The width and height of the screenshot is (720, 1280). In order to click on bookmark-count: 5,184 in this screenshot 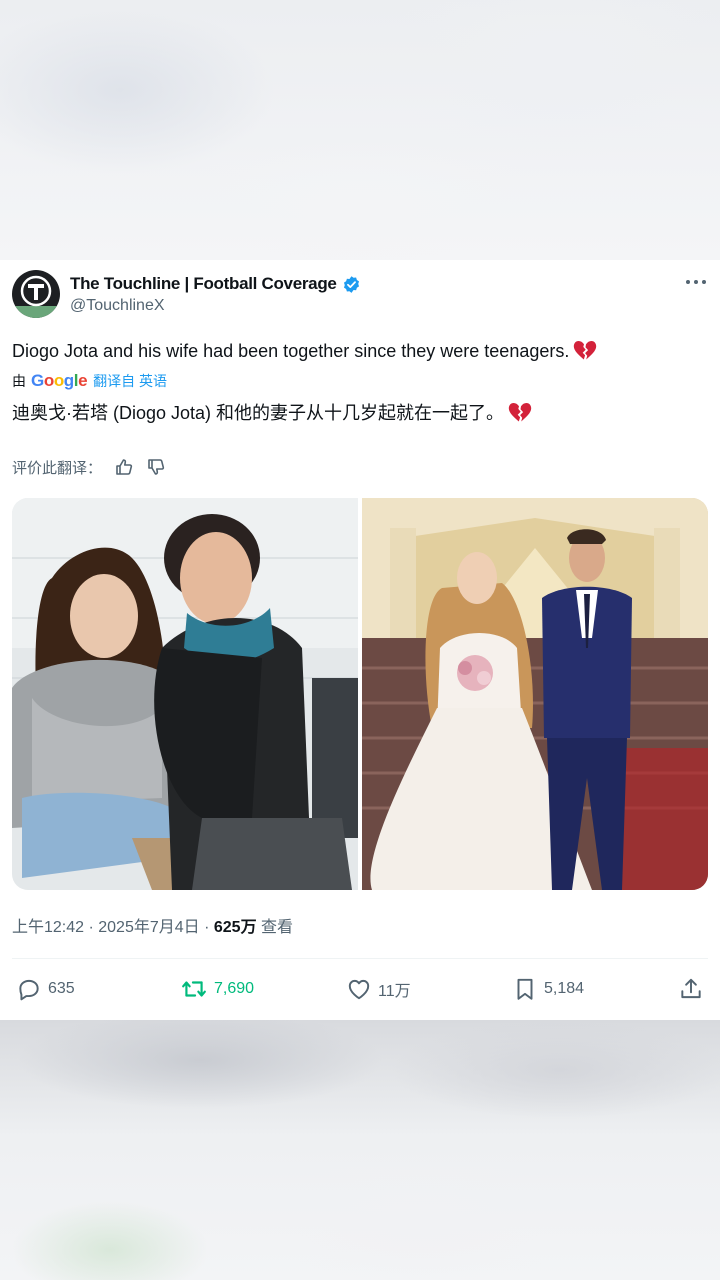, I will do `click(564, 988)`.